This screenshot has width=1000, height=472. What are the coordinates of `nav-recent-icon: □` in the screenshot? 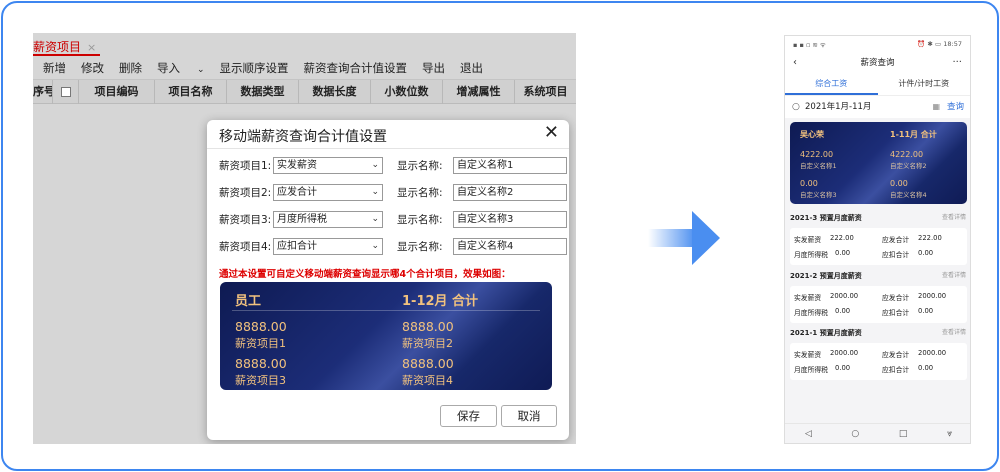 It's located at (903, 434).